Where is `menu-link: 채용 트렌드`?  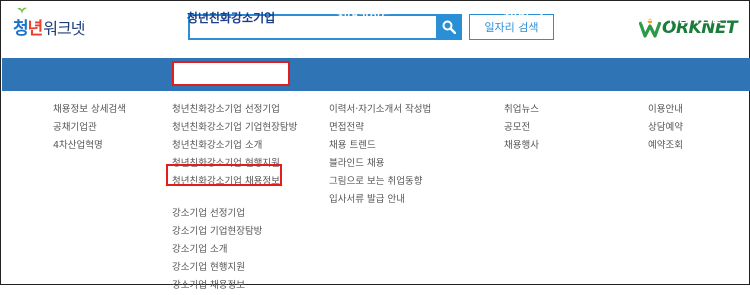 menu-link: 채용 트렌드 is located at coordinates (380, 146).